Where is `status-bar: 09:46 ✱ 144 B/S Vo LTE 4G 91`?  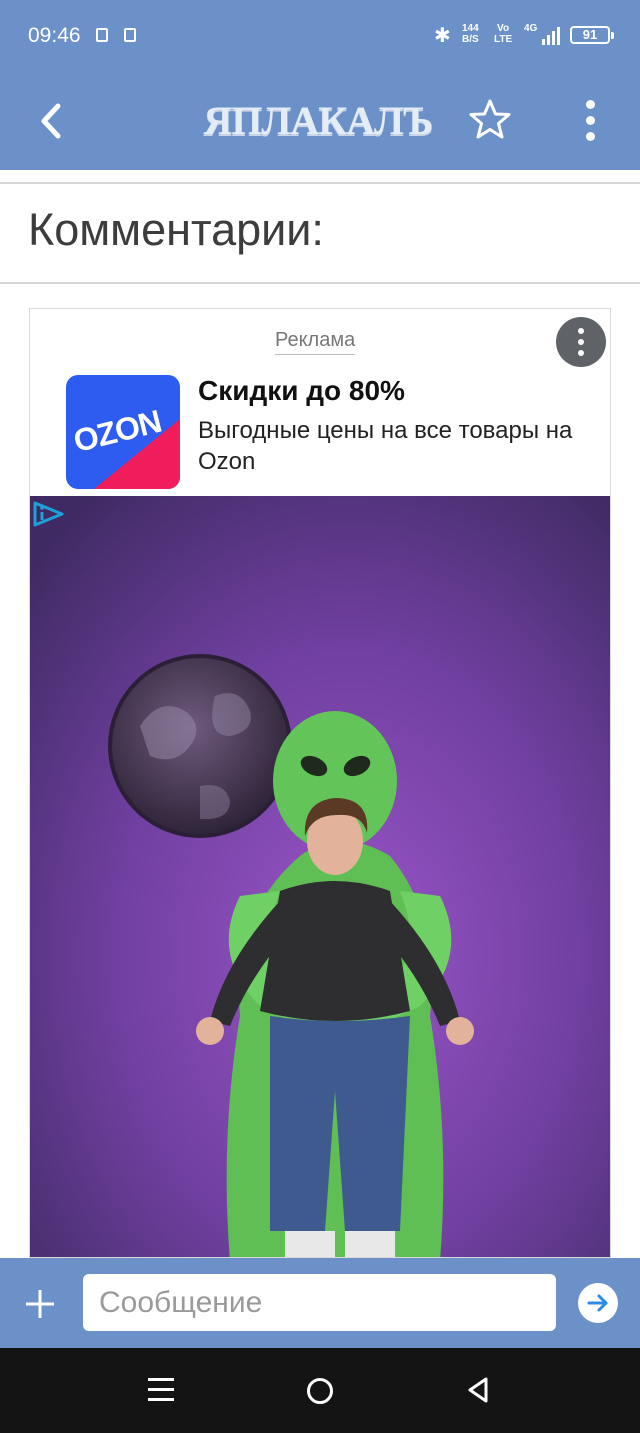 status-bar: 09:46 ✱ 144 B/S Vo LTE 4G 91 is located at coordinates (320, 36).